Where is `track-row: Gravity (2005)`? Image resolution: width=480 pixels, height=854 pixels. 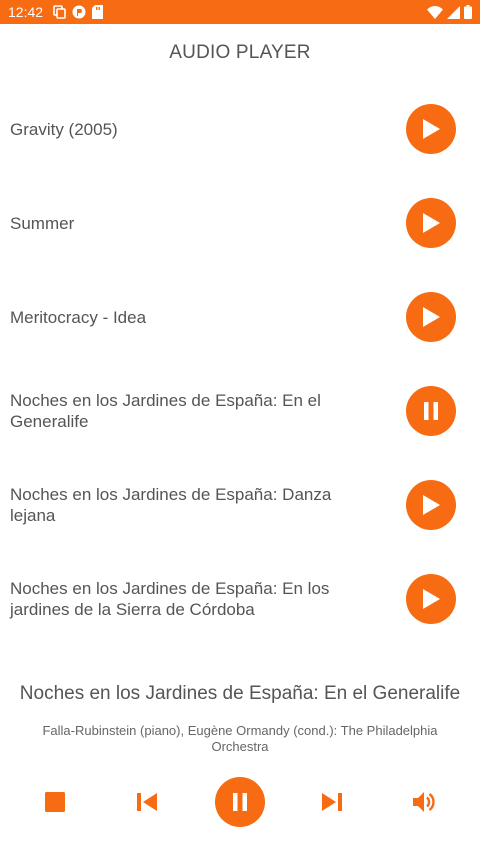 track-row: Gravity (2005) is located at coordinates (240, 129).